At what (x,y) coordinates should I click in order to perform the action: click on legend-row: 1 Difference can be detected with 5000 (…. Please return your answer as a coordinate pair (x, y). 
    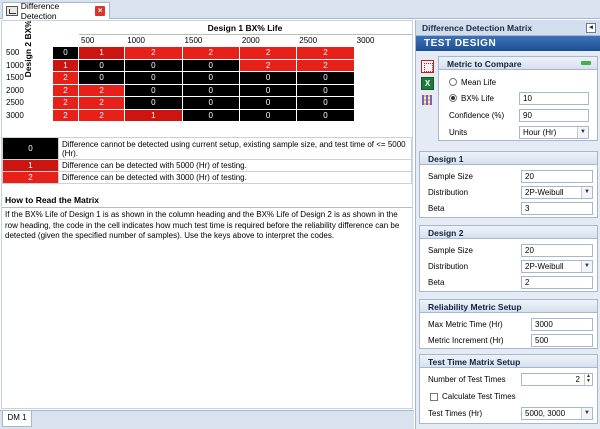
    Looking at the image, I should click on (207, 165).